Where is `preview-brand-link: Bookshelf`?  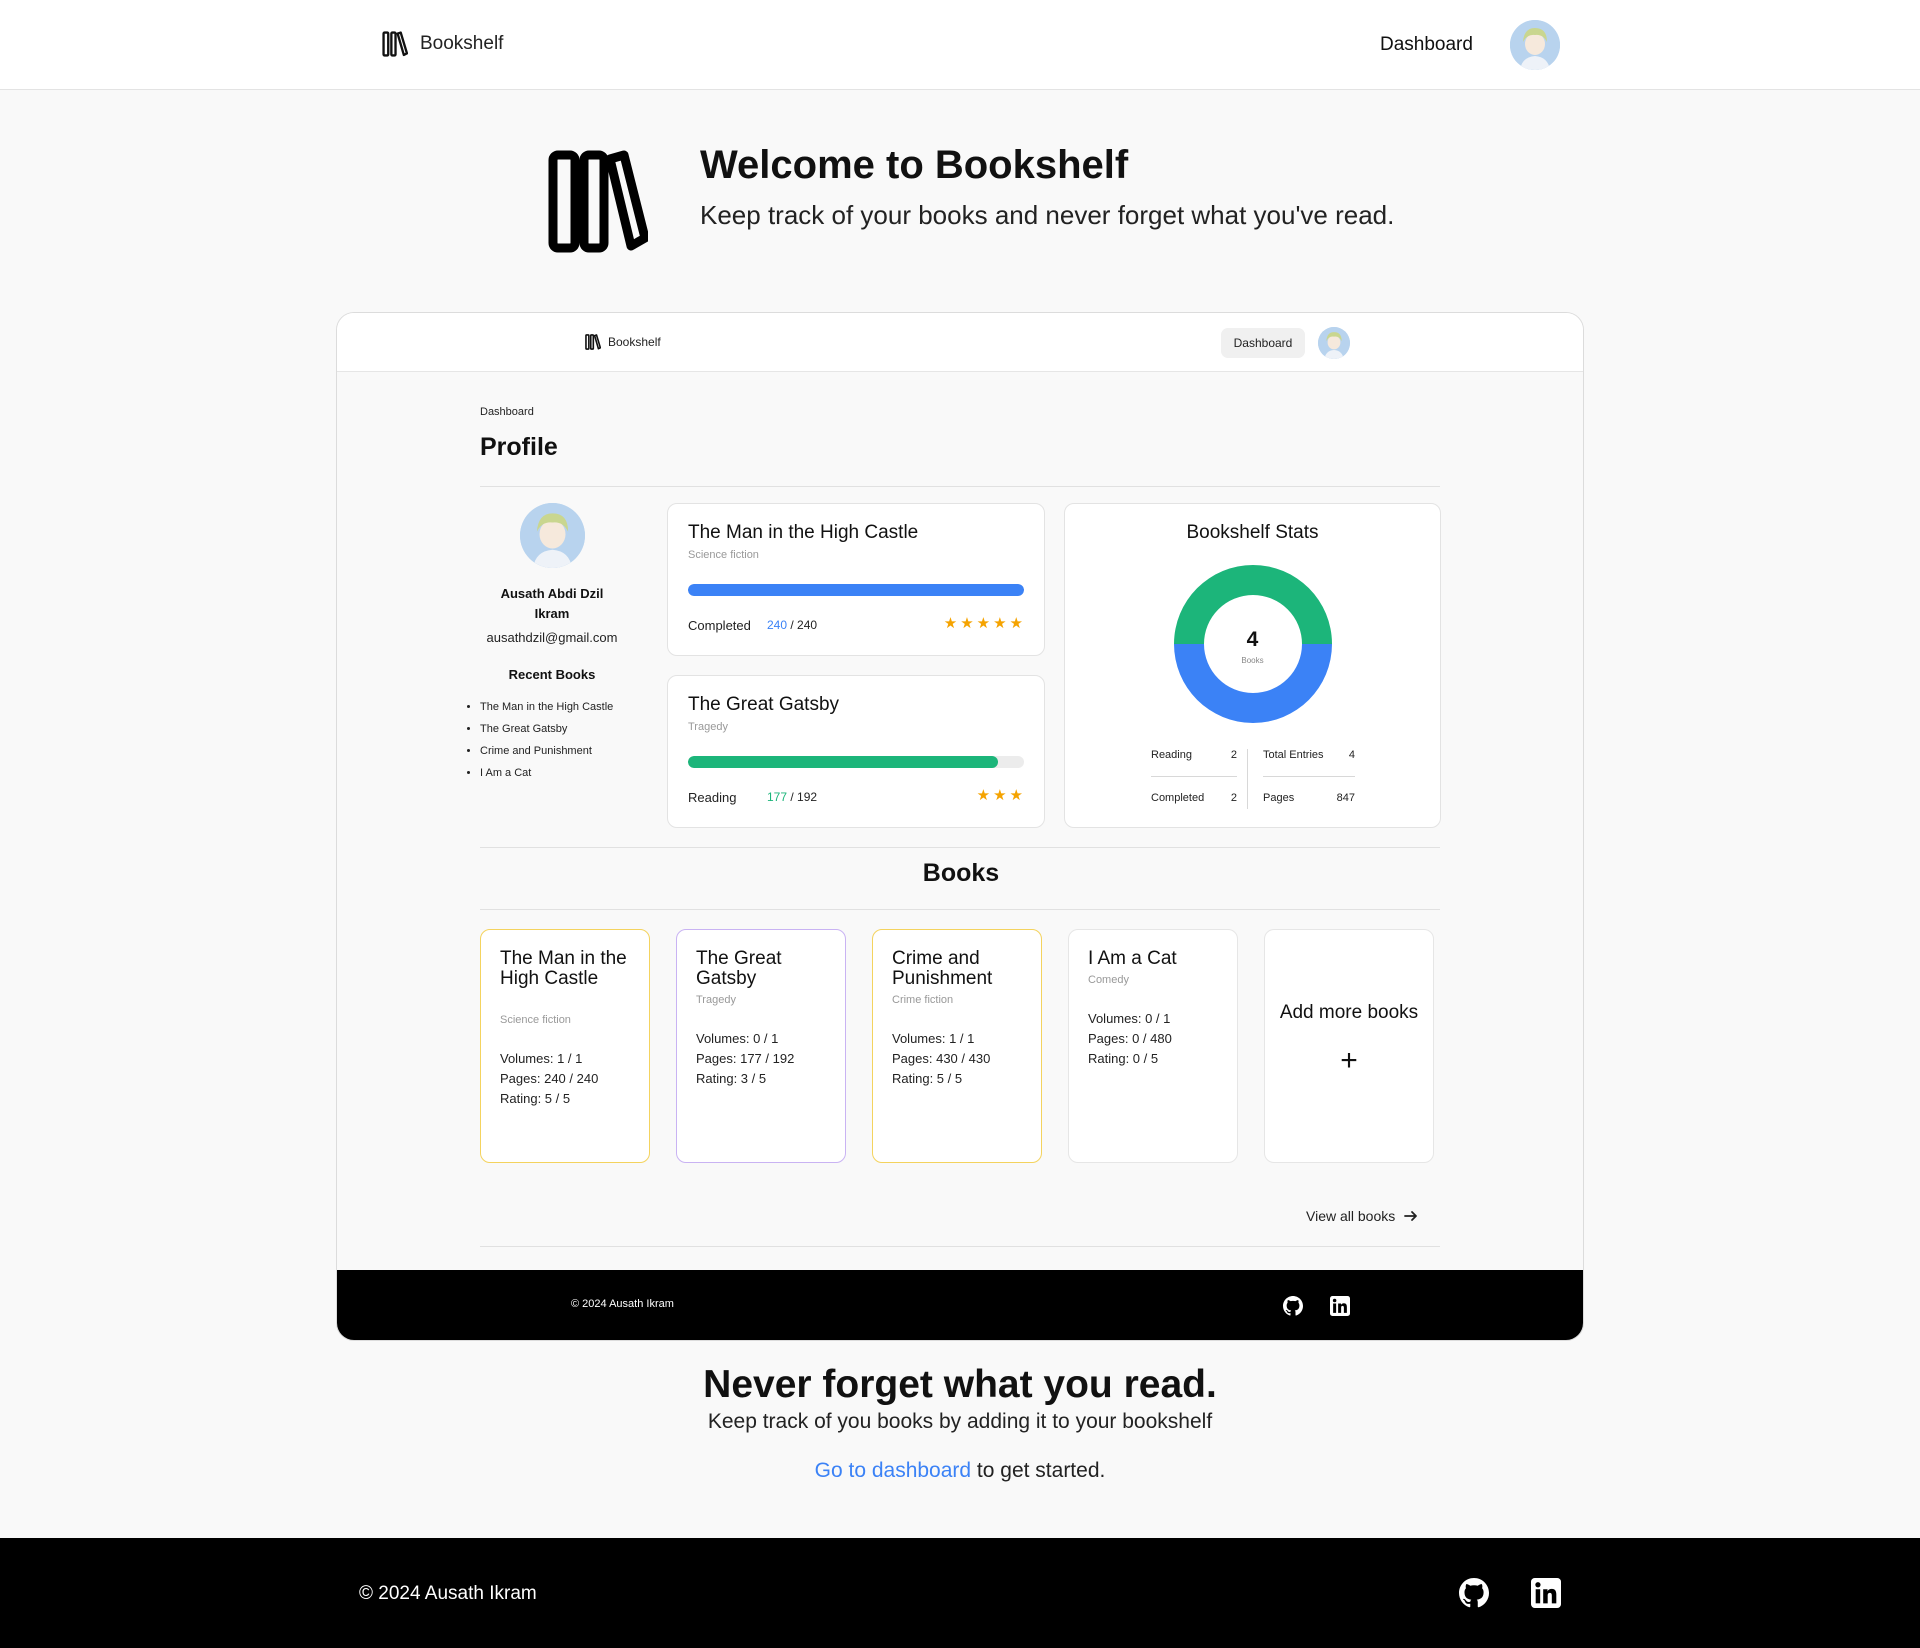 preview-brand-link: Bookshelf is located at coordinates (623, 342).